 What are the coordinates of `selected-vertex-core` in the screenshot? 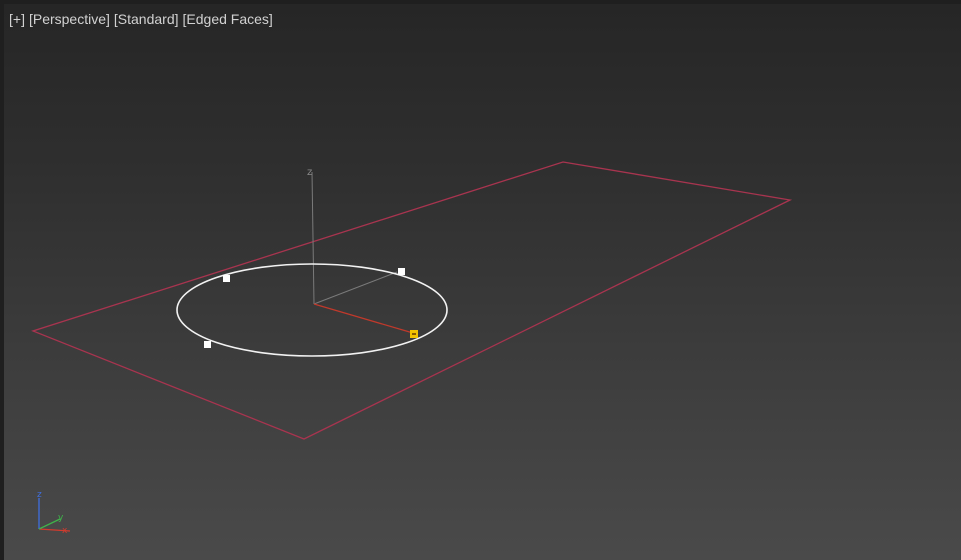 It's located at (414, 334).